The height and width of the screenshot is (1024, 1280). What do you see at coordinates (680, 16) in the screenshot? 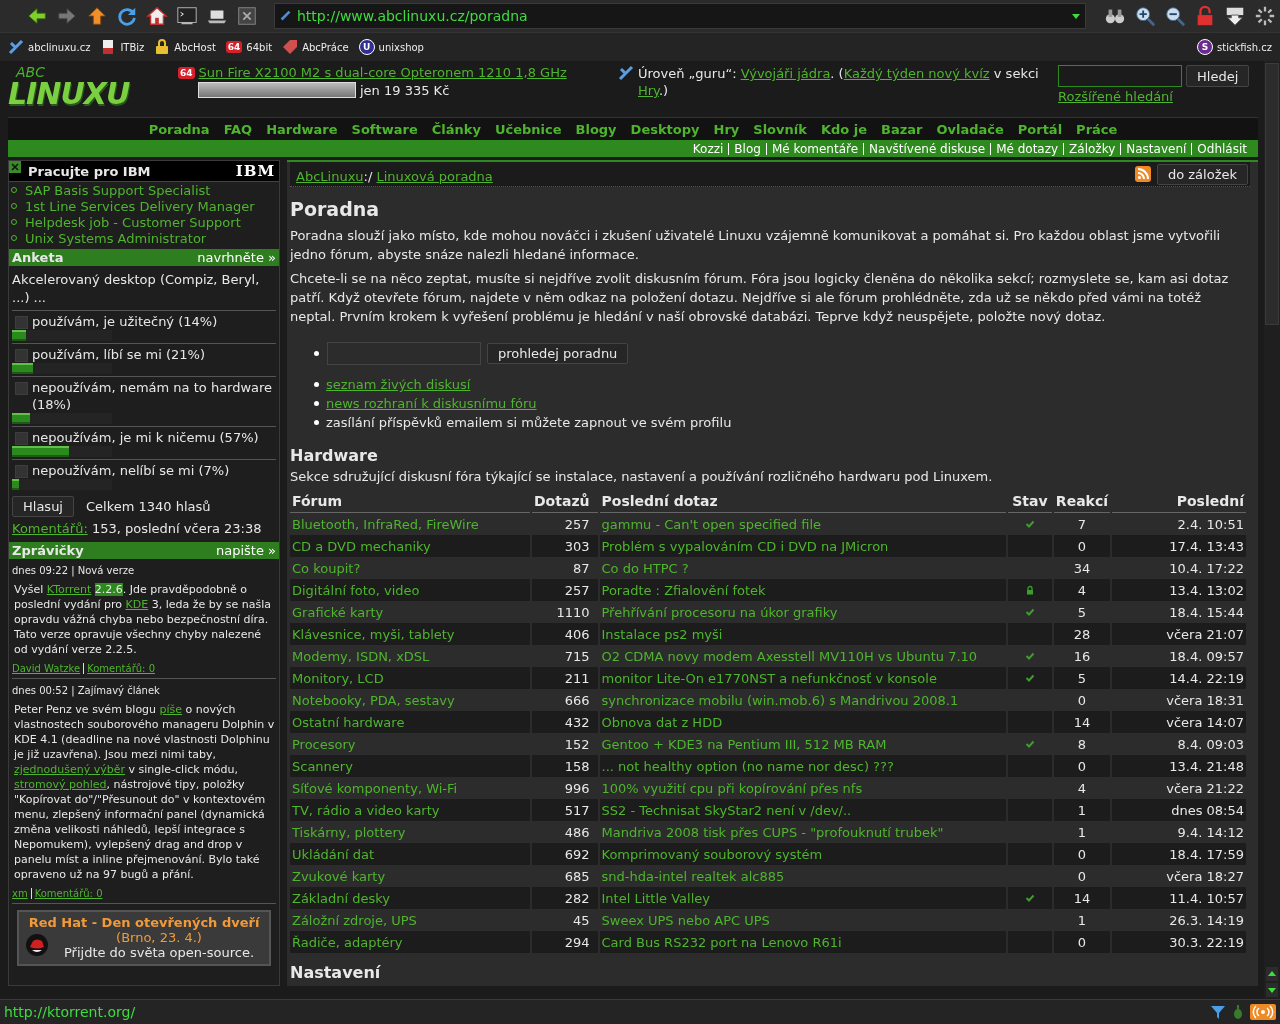
I see `address-field: http://www.abclinuxu.cz/poradna` at bounding box center [680, 16].